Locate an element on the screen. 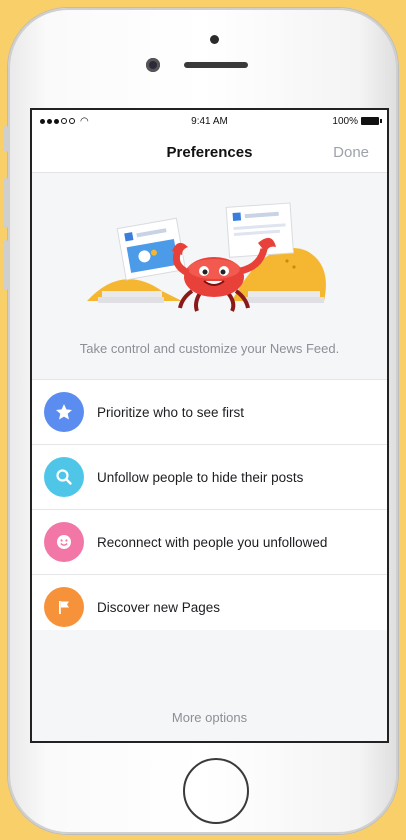  search-icon is located at coordinates (64, 477).